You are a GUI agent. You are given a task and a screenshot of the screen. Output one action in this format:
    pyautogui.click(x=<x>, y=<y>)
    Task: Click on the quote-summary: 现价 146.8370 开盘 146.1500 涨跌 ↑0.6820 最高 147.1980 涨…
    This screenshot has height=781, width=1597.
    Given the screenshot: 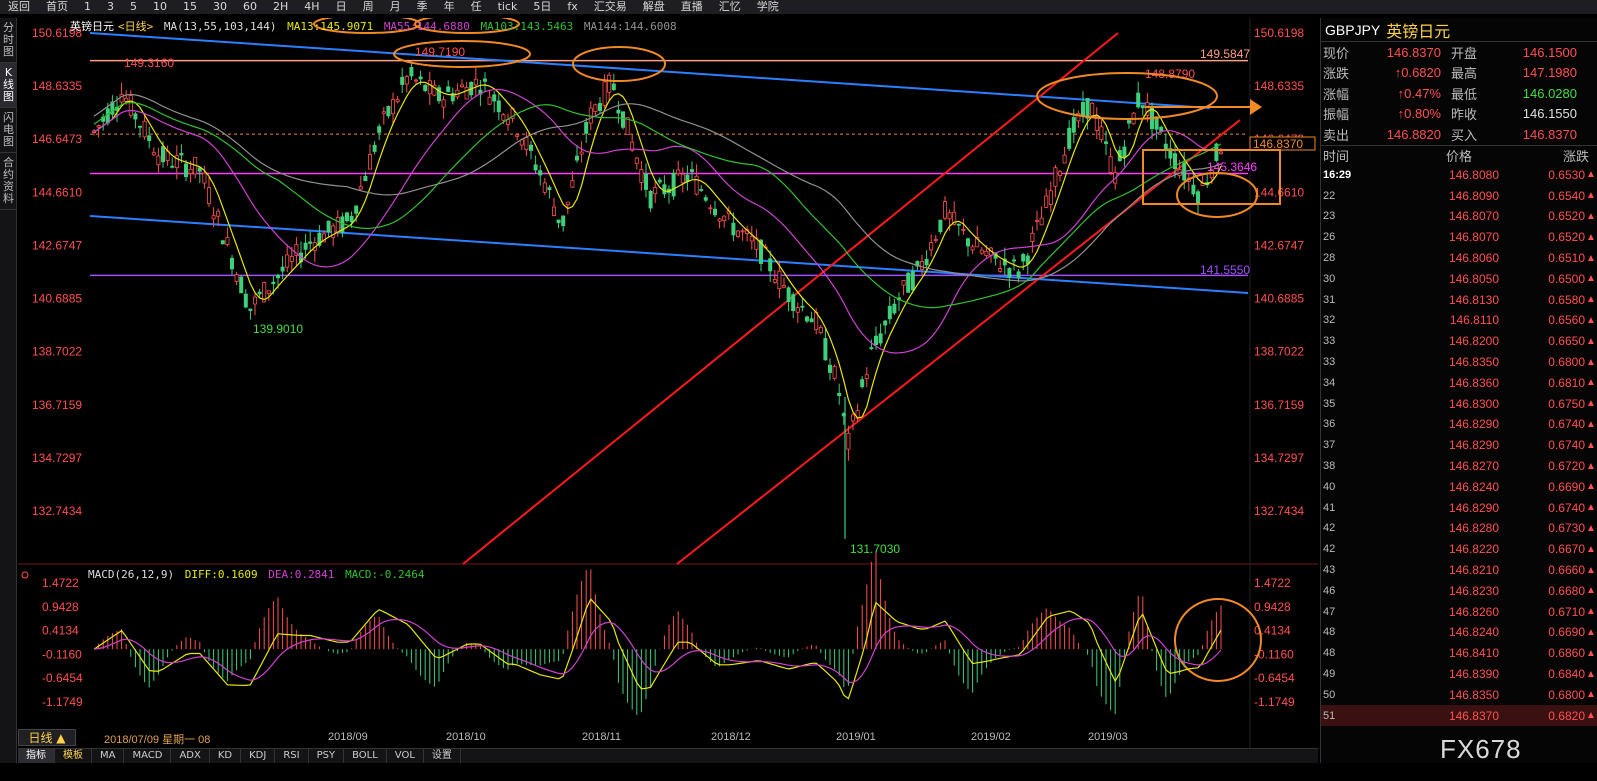 What is the action you would take?
    pyautogui.click(x=1459, y=93)
    